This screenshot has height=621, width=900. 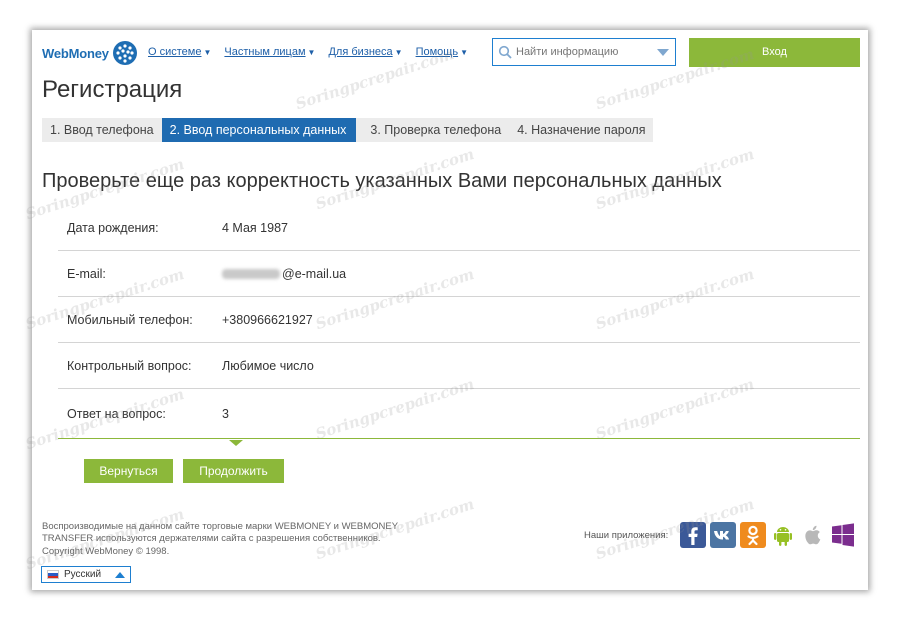 What do you see at coordinates (360, 52) in the screenshot?
I see `nav-business-label: Для бизнеса` at bounding box center [360, 52].